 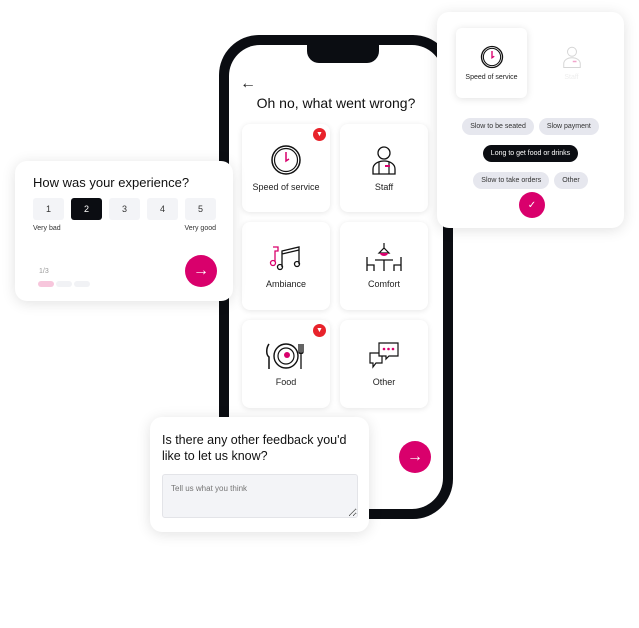 I want to click on progress-indicator, so click(x=64, y=284).